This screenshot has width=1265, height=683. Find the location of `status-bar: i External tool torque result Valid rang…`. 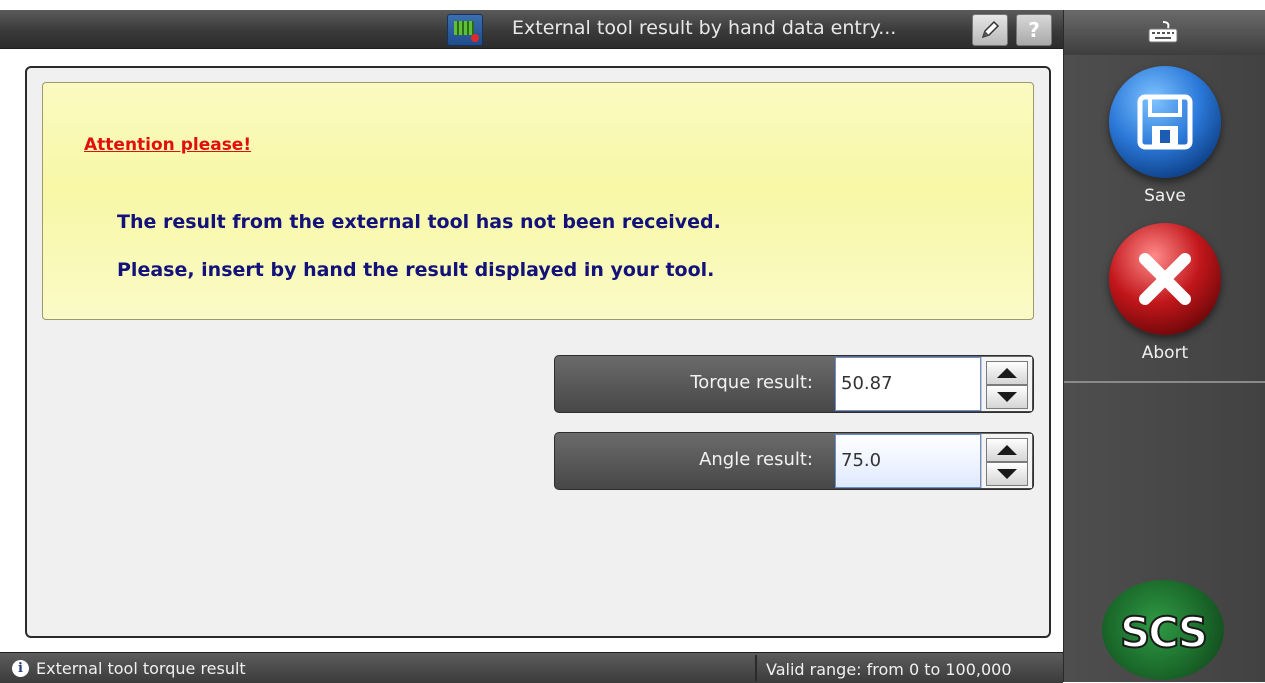

status-bar: i External tool torque result Valid rang… is located at coordinates (531, 667).